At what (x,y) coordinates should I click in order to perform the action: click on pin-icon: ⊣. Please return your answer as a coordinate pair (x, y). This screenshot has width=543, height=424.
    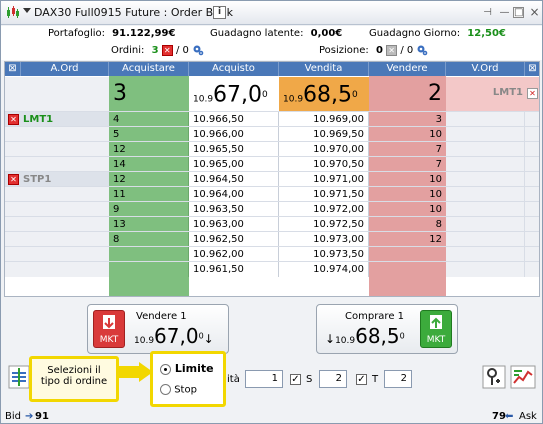
    Looking at the image, I should click on (487, 12).